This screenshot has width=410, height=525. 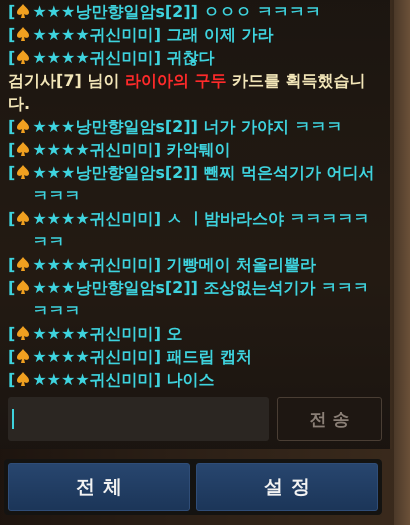 What do you see at coordinates (204, 184) in the screenshot?
I see `chat-message: ★★★낭만향일암s[2]] 뺀찌 먹은석기가 어디서 ㅋㅋㅋ` at bounding box center [204, 184].